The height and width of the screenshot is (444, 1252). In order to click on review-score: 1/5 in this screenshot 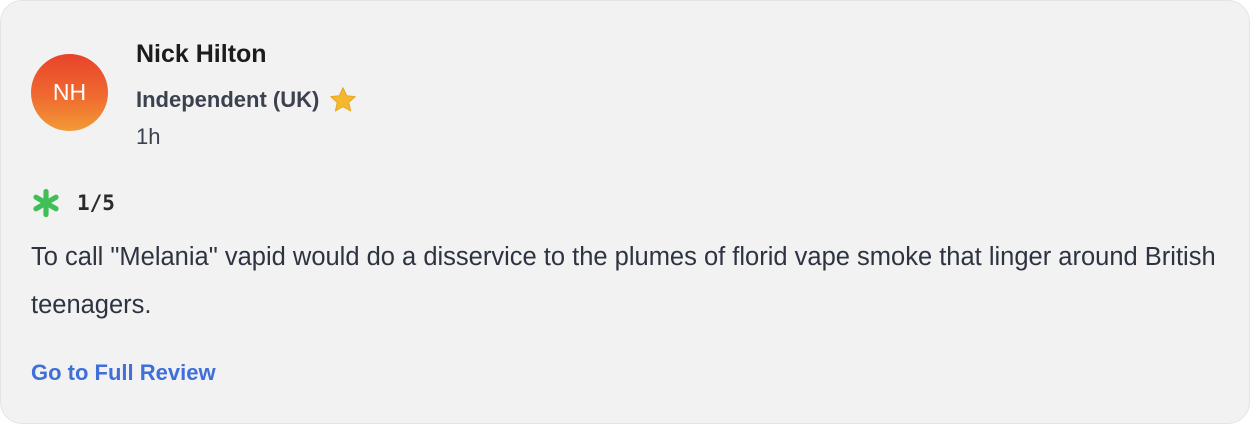, I will do `click(96, 203)`.